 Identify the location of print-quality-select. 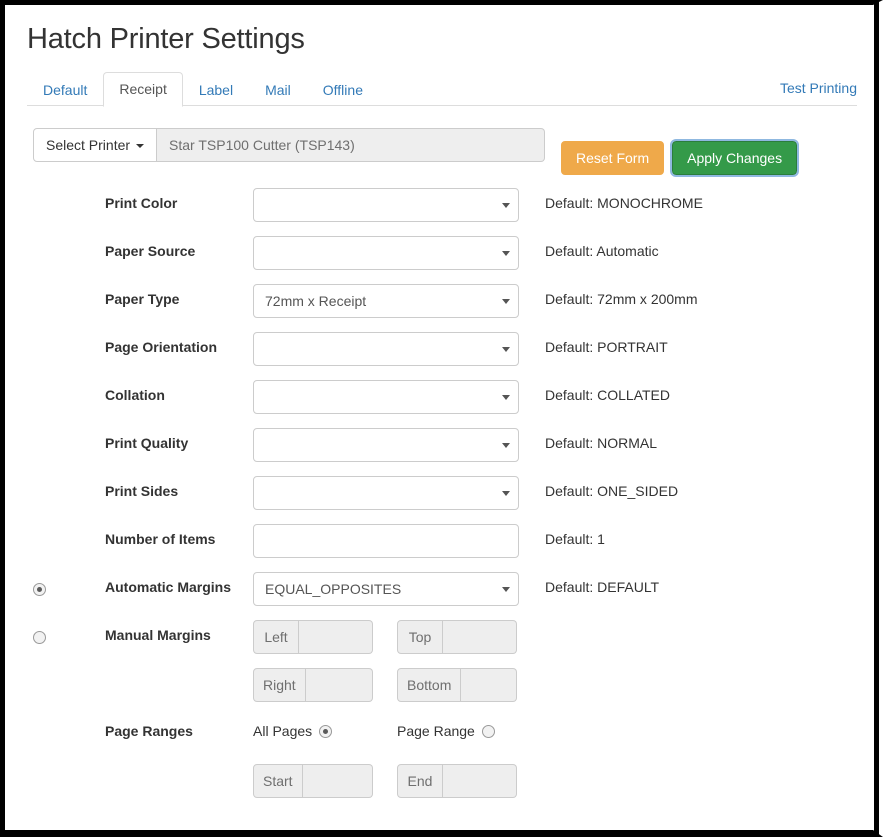
(386, 445).